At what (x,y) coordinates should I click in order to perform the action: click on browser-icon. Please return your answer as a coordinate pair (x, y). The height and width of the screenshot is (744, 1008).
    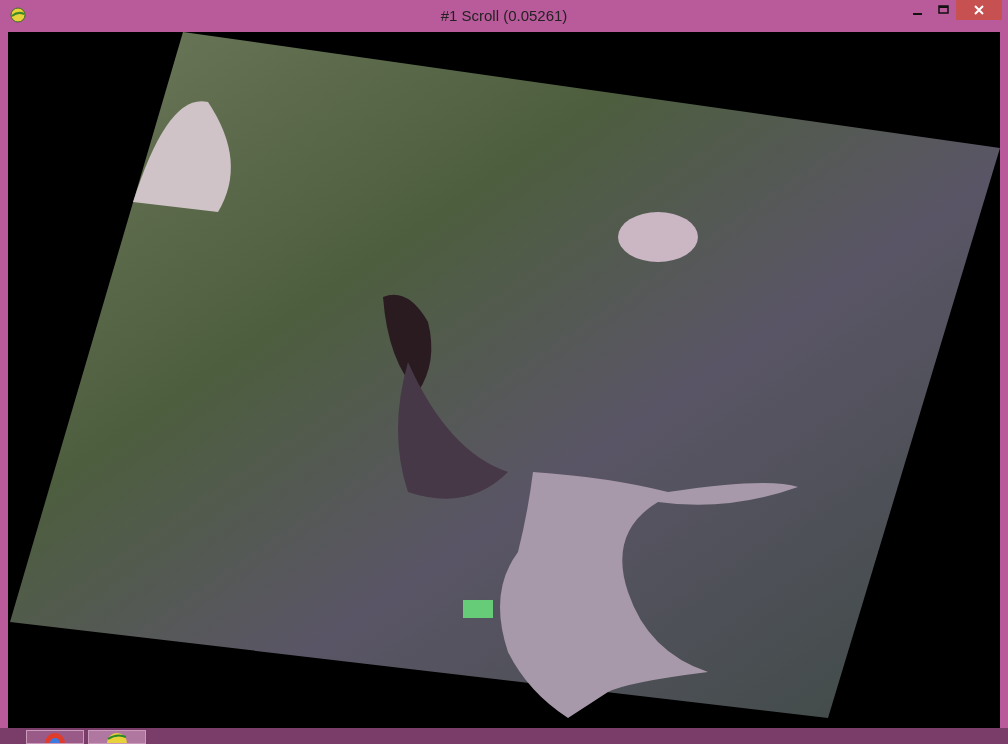
    Looking at the image, I should click on (55, 737).